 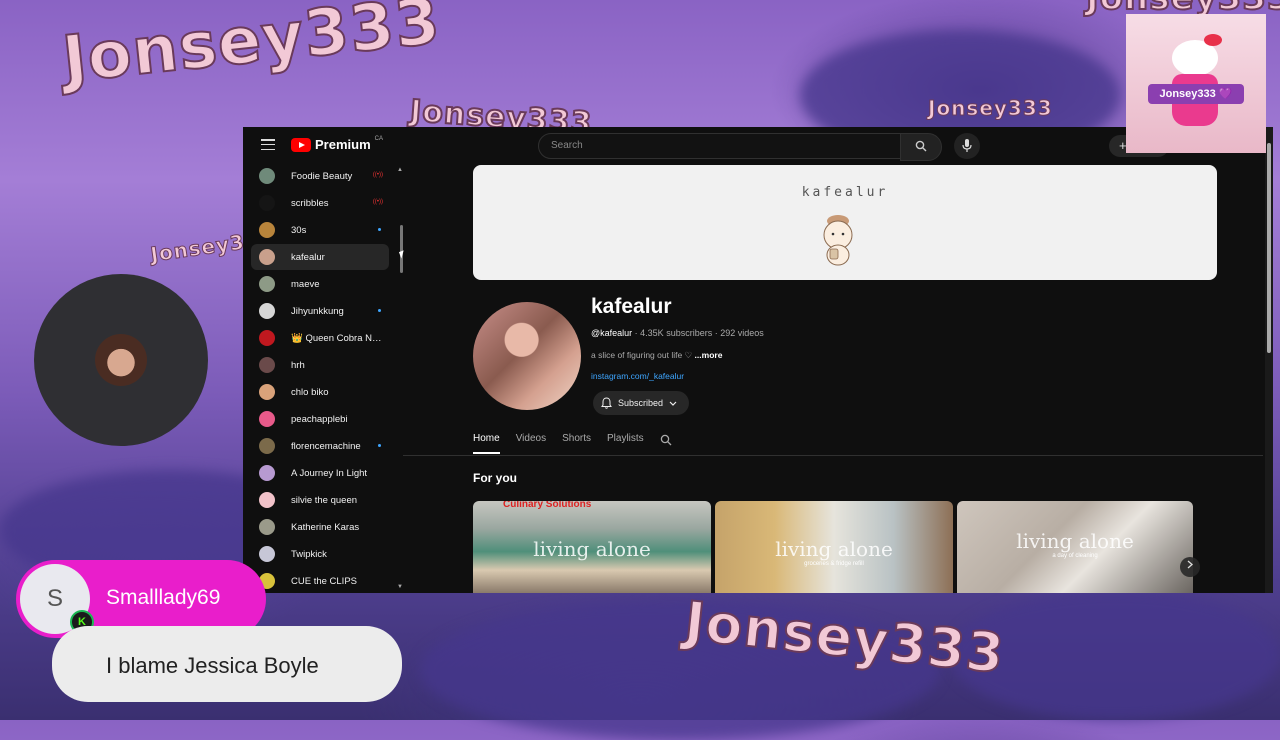 What do you see at coordinates (606, 403) in the screenshot?
I see `bell-icon` at bounding box center [606, 403].